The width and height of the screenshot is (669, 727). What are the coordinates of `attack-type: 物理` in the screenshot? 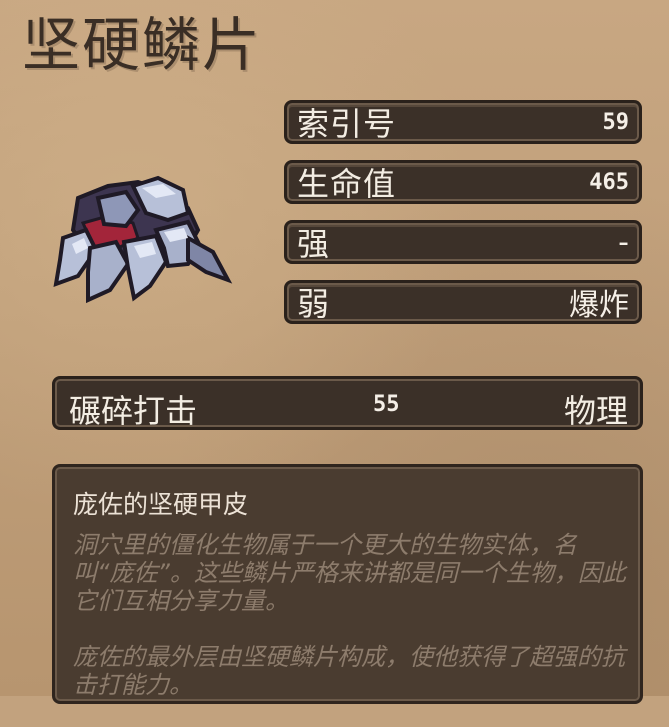 It's located at (595, 411).